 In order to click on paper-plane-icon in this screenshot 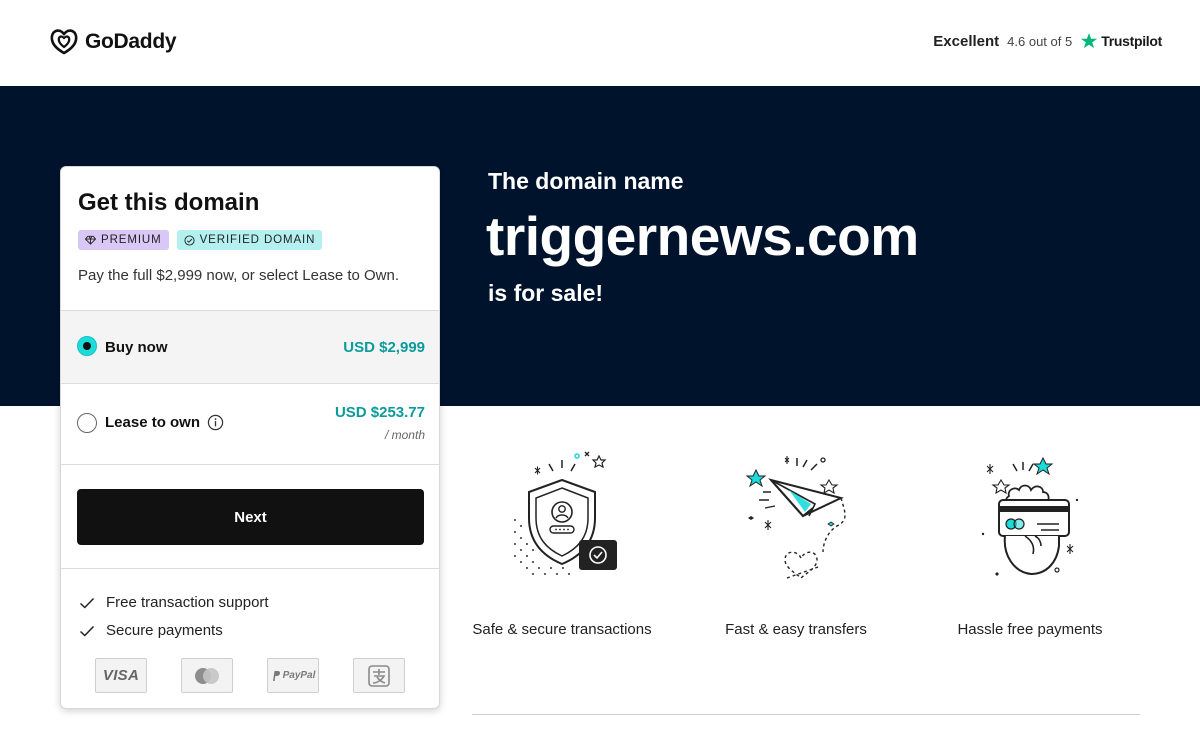, I will do `click(795, 517)`.